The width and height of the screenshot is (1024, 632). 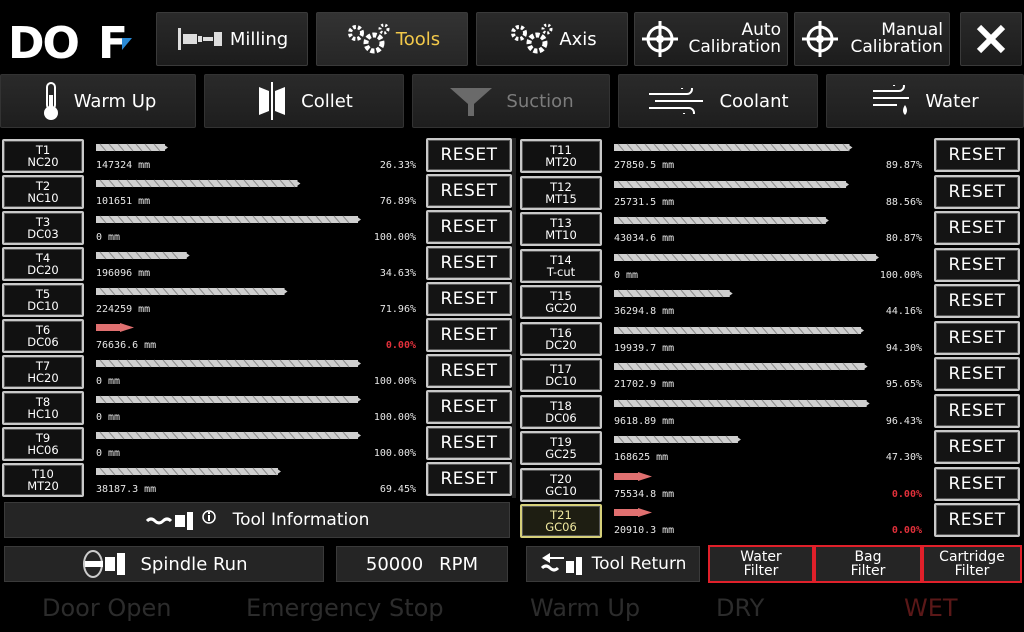 What do you see at coordinates (123, 309) in the screenshot?
I see `tool-usage-distance: 224259 mm` at bounding box center [123, 309].